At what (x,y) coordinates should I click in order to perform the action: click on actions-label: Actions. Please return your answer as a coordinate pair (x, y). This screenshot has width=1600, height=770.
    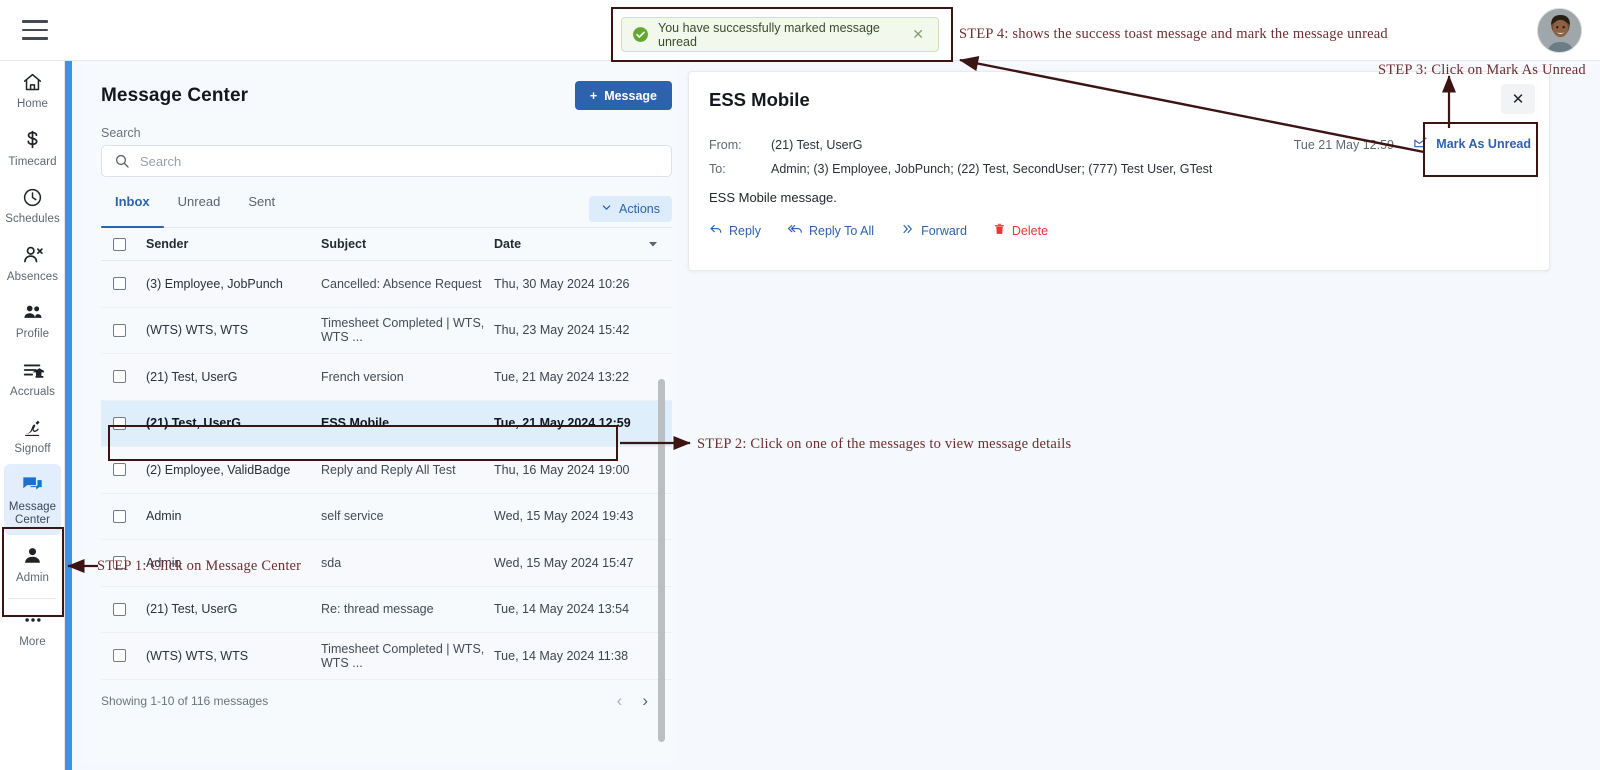
    Looking at the image, I should click on (639, 209).